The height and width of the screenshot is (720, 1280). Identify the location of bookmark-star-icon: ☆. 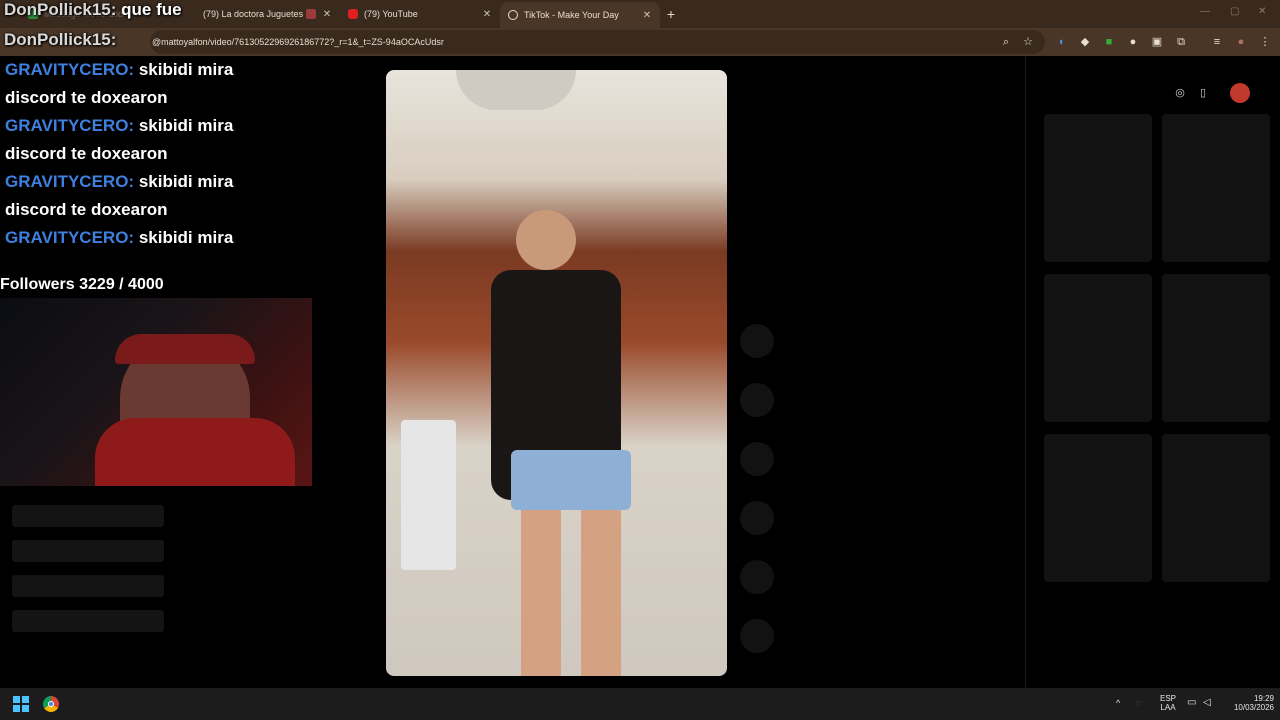
(1028, 42).